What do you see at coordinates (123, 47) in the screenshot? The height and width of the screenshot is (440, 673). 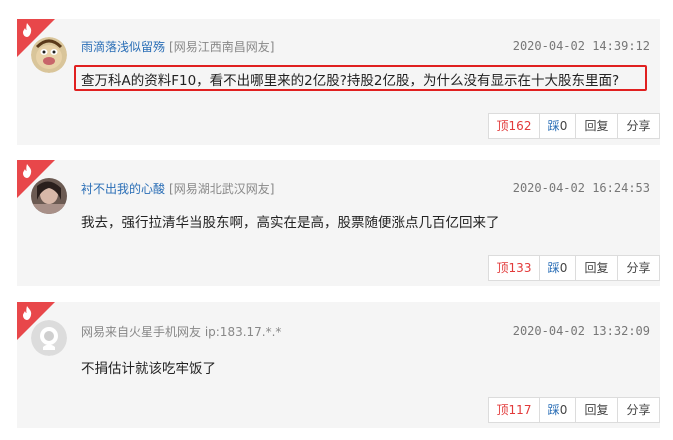 I see `username-link: 雨滴落浅似留殇` at bounding box center [123, 47].